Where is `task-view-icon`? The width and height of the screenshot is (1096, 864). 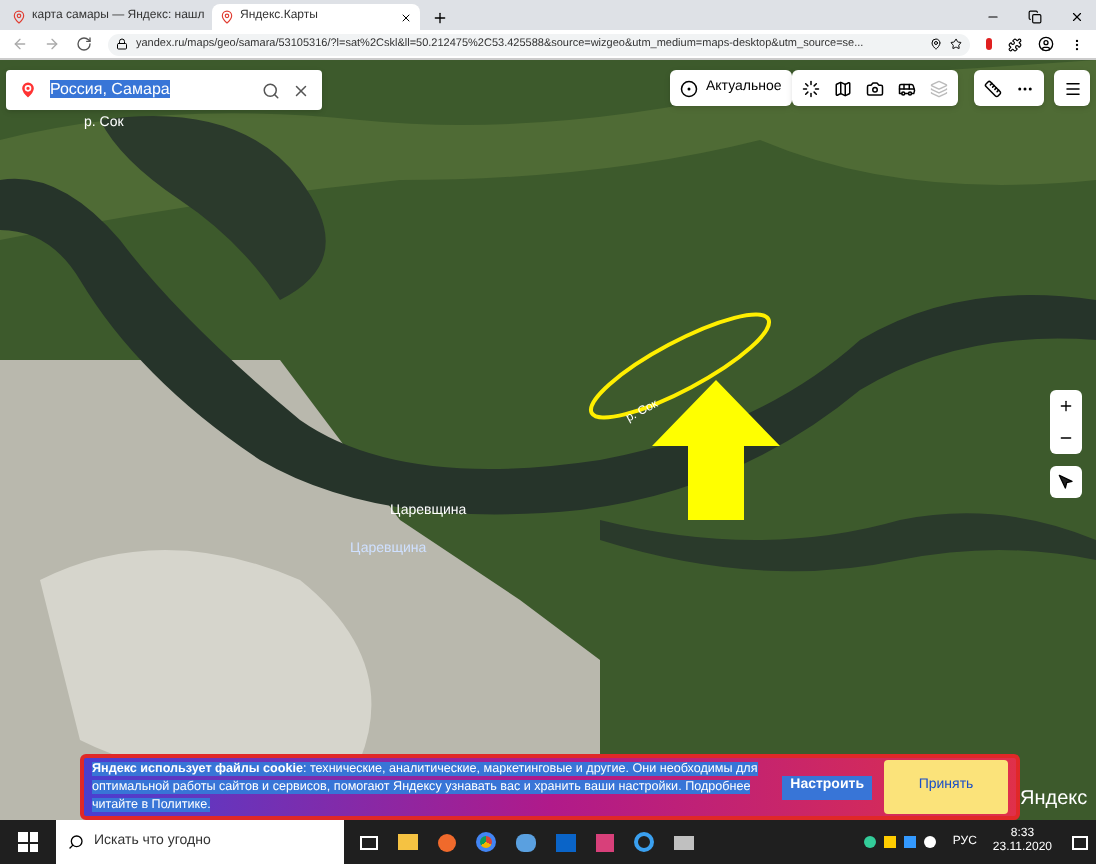
task-view-icon is located at coordinates (369, 842).